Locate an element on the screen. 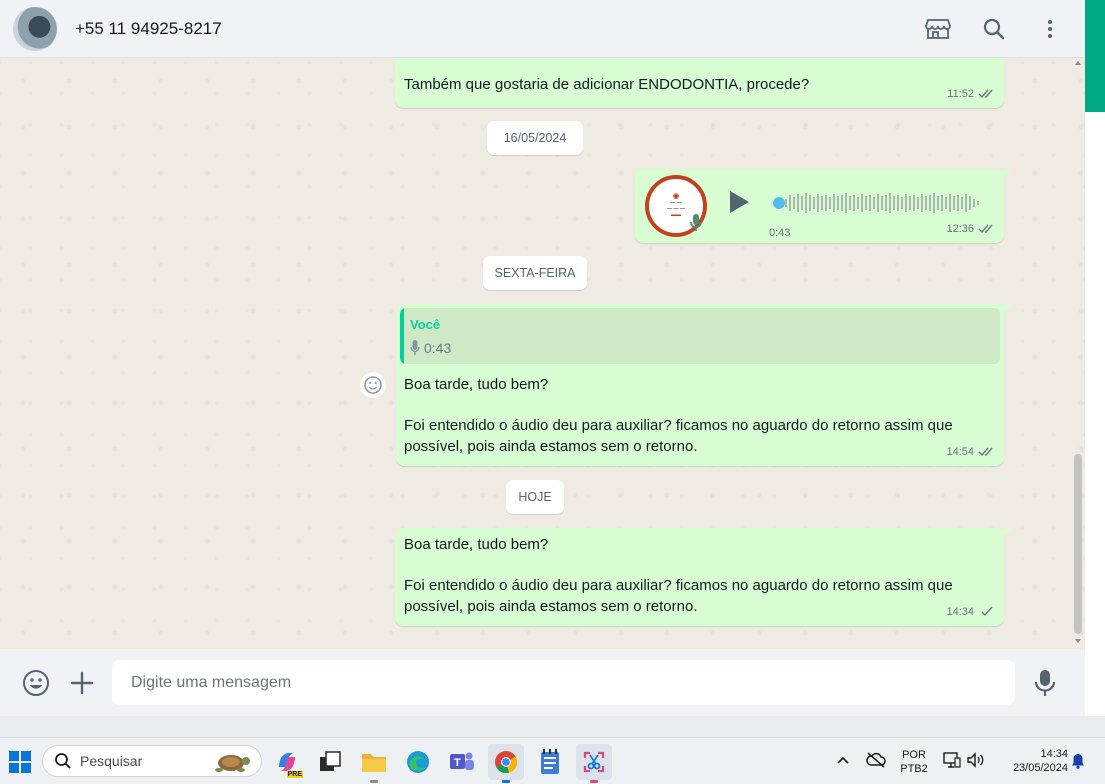 This screenshot has width=1105, height=784. quote-body: 0:43 is located at coordinates (430, 348).